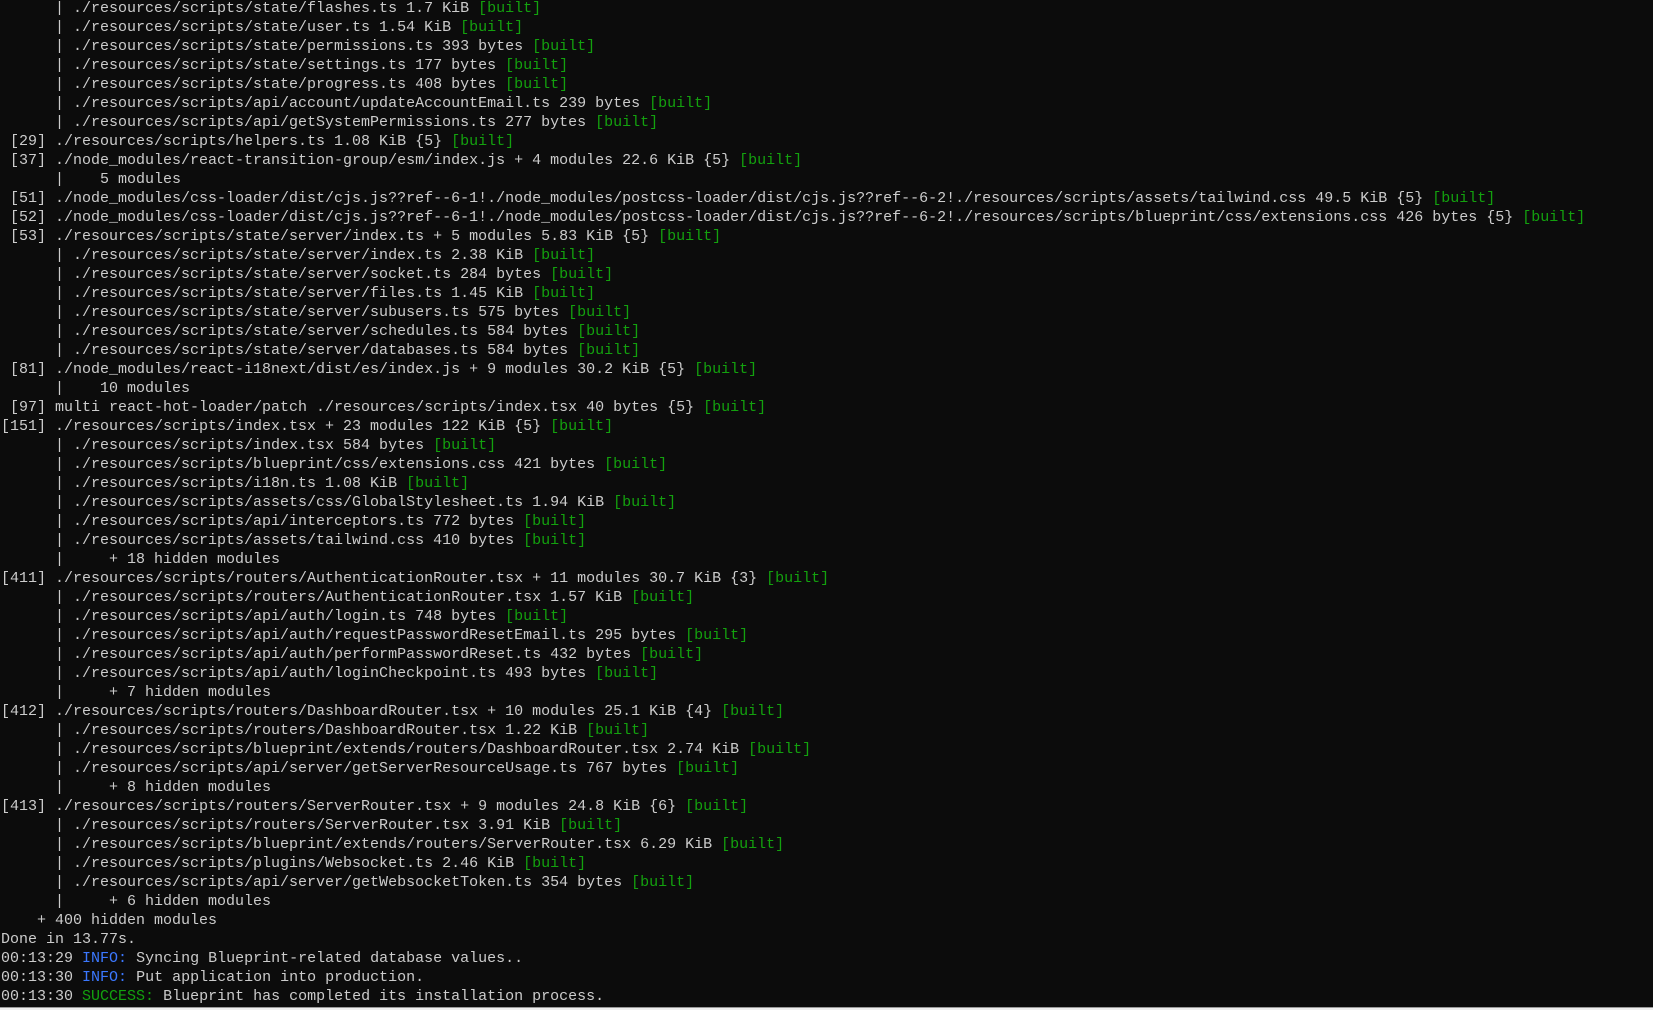 The width and height of the screenshot is (1653, 1010). What do you see at coordinates (826, 787) in the screenshot?
I see `terminal-line: | + 8 hidden modules` at bounding box center [826, 787].